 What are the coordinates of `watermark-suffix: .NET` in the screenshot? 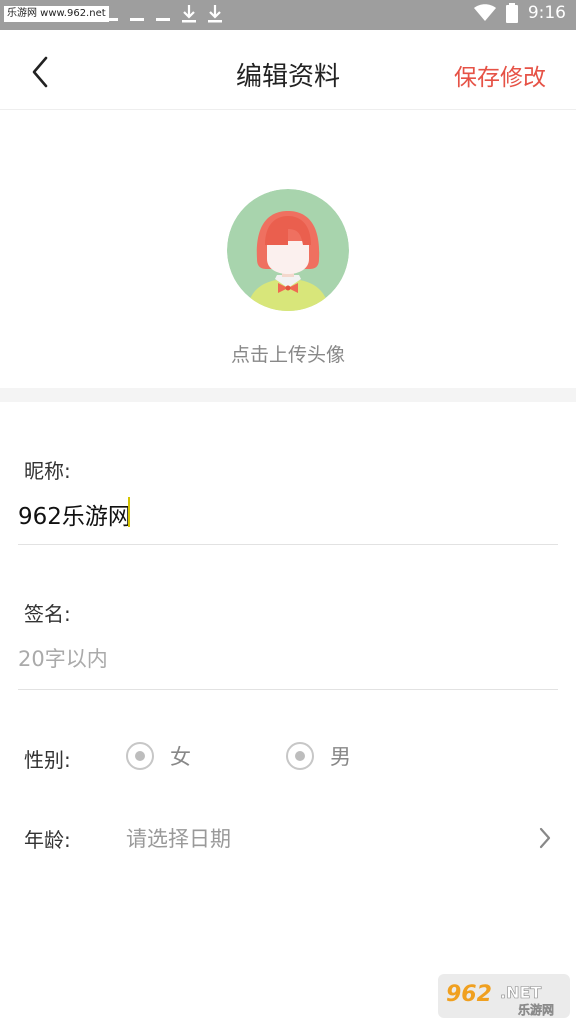 It's located at (520, 992).